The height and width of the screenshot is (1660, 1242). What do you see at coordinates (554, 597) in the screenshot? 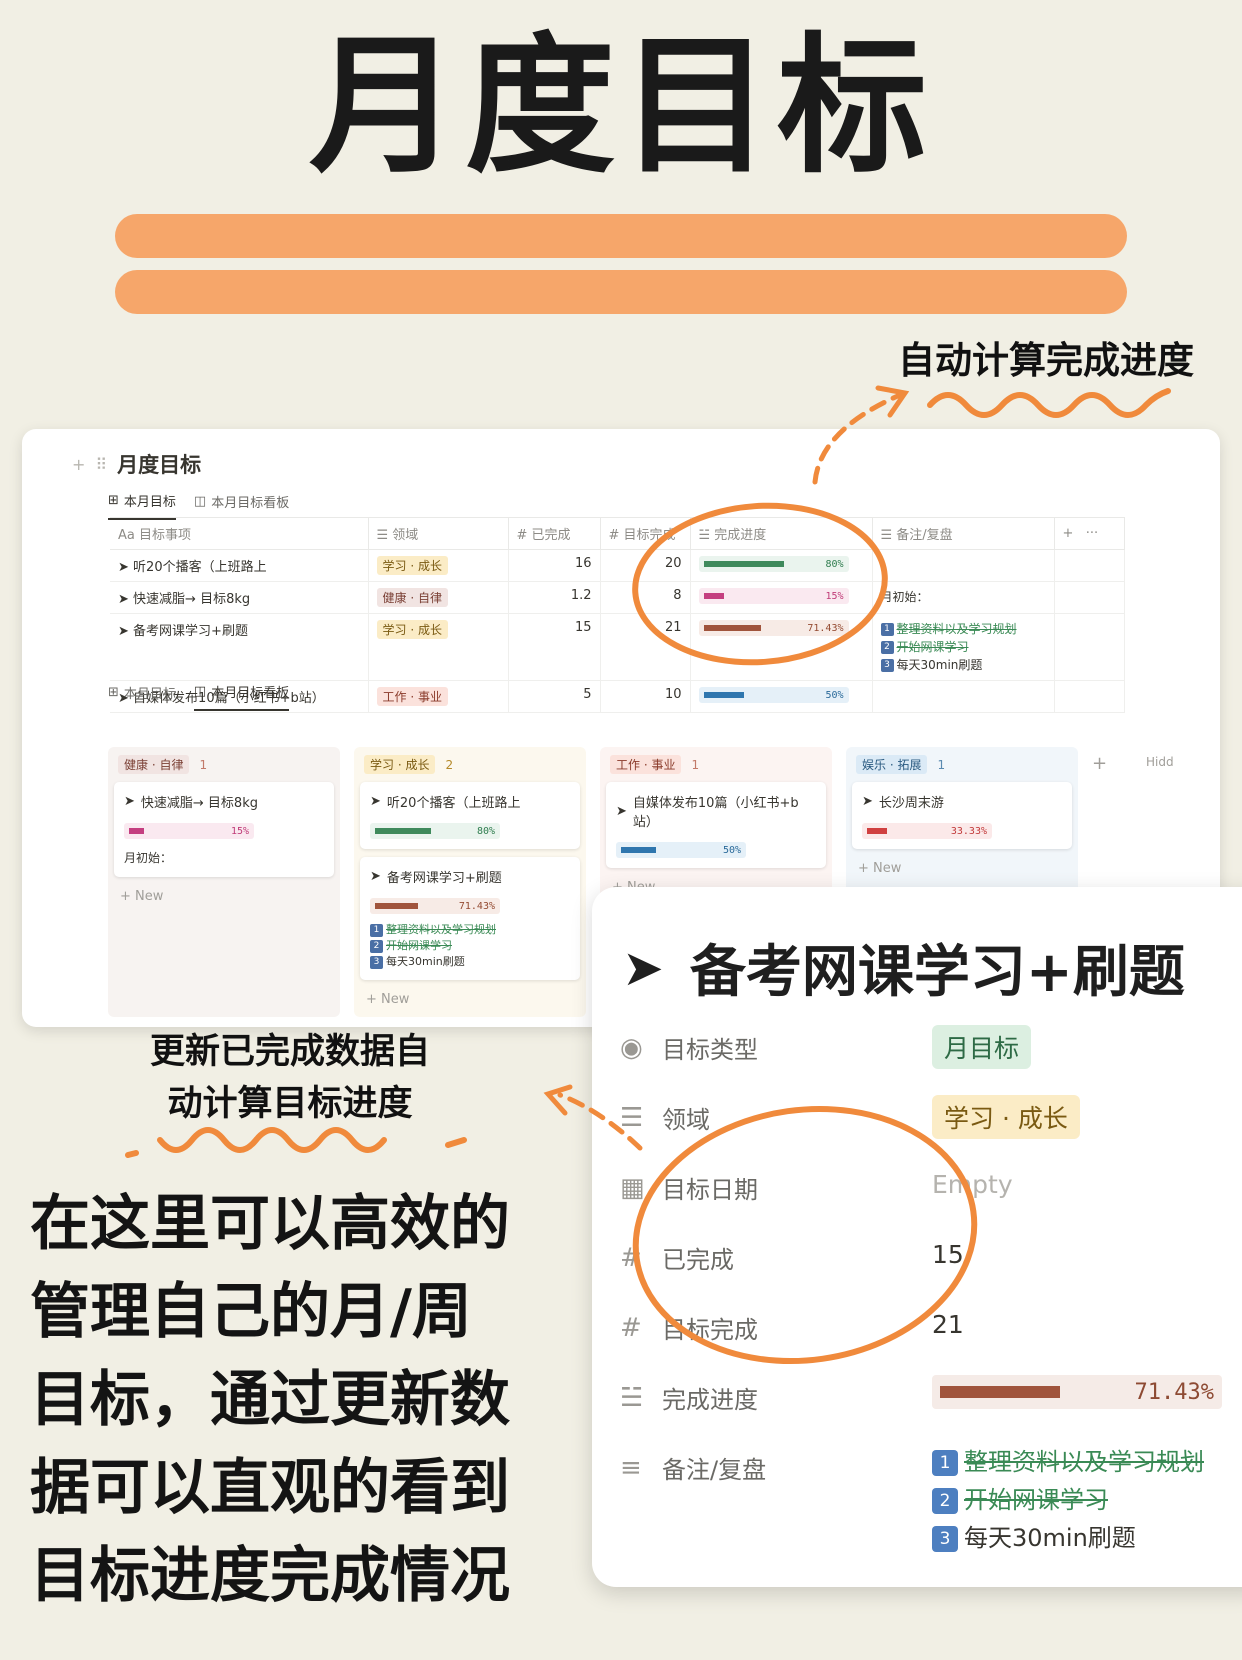
I see `done-value: 1.2` at bounding box center [554, 597].